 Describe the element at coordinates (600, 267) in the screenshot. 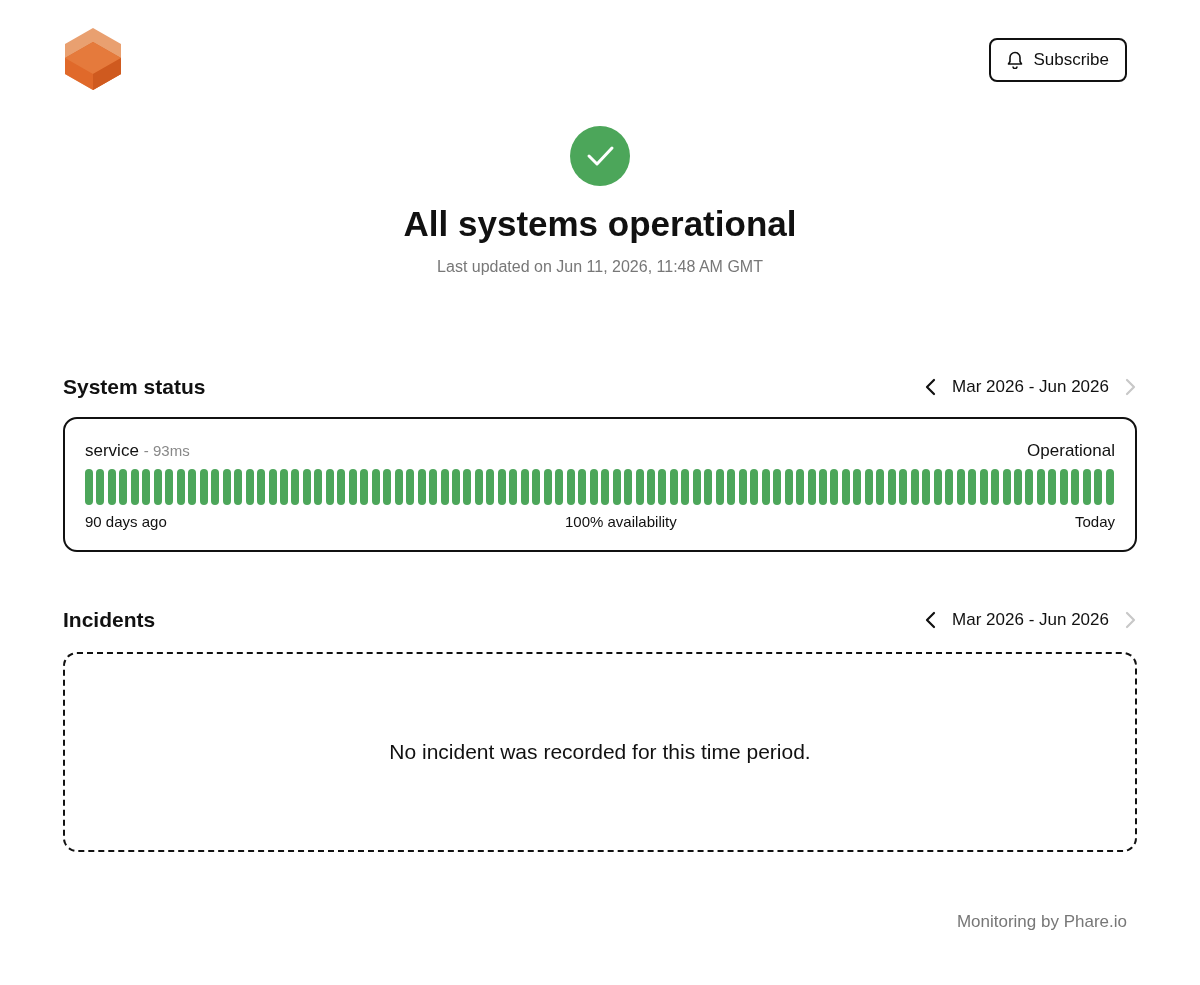

I see `last-updated: Last updated on Jun 11, 2026, 11:48 AM GMT` at that location.